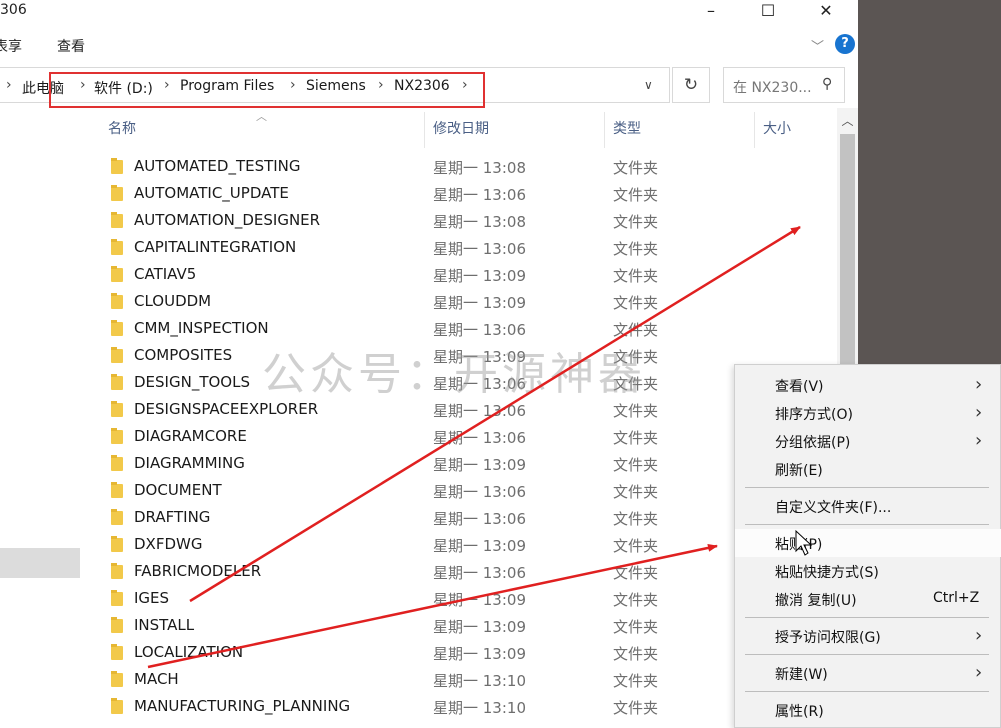  I want to click on file-name: IGES, so click(152, 598).